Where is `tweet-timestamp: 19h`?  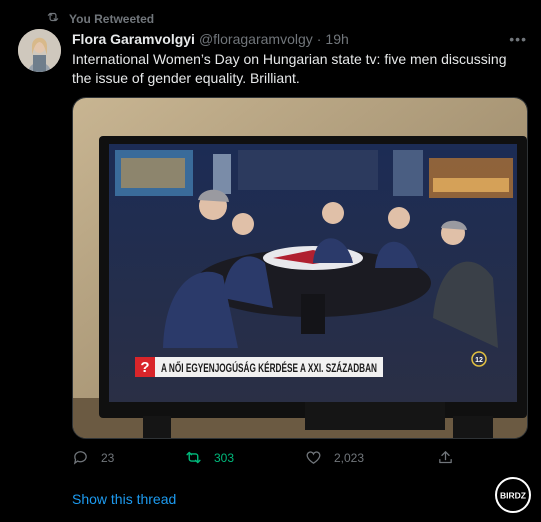
tweet-timestamp: 19h is located at coordinates (336, 39).